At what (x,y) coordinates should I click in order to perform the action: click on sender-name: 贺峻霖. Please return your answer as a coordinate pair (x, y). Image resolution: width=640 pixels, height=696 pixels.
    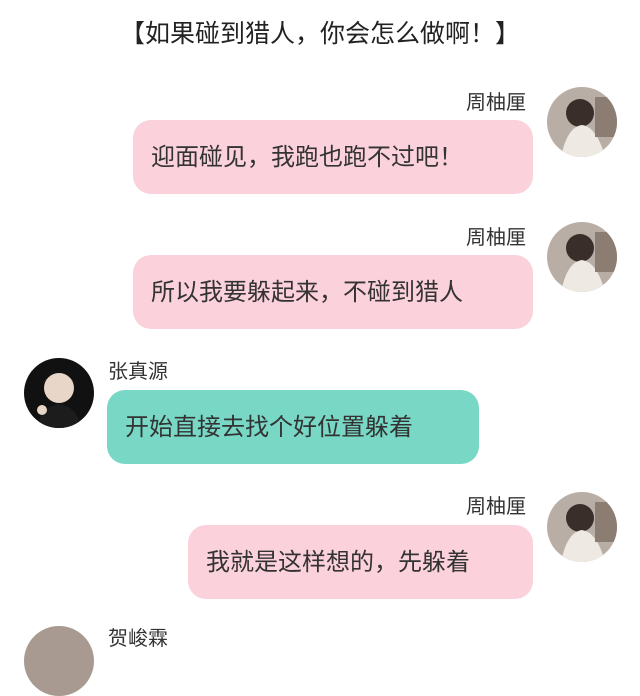
    Looking at the image, I should click on (138, 638).